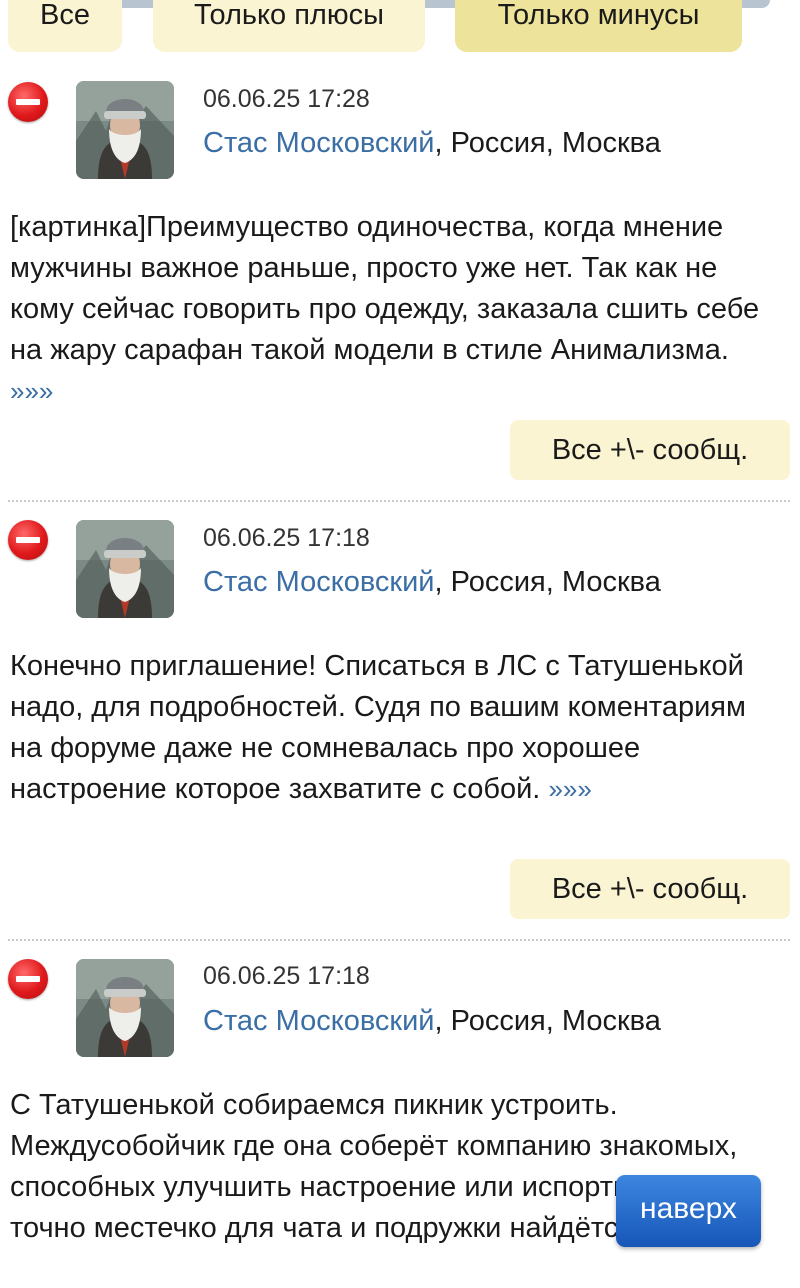 This screenshot has width=800, height=1288. Describe the element at coordinates (286, 99) in the screenshot. I see `post-timestamp: 06.06.25 17:28` at that location.